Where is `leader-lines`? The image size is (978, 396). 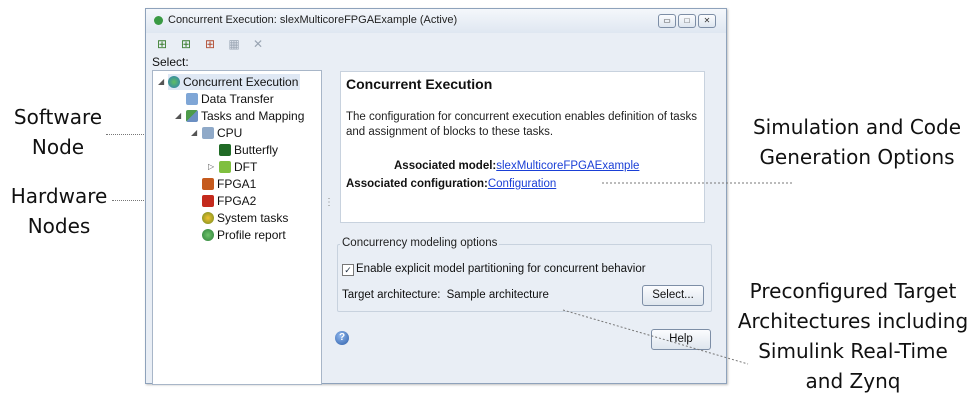 leader-lines is located at coordinates (677, 273).